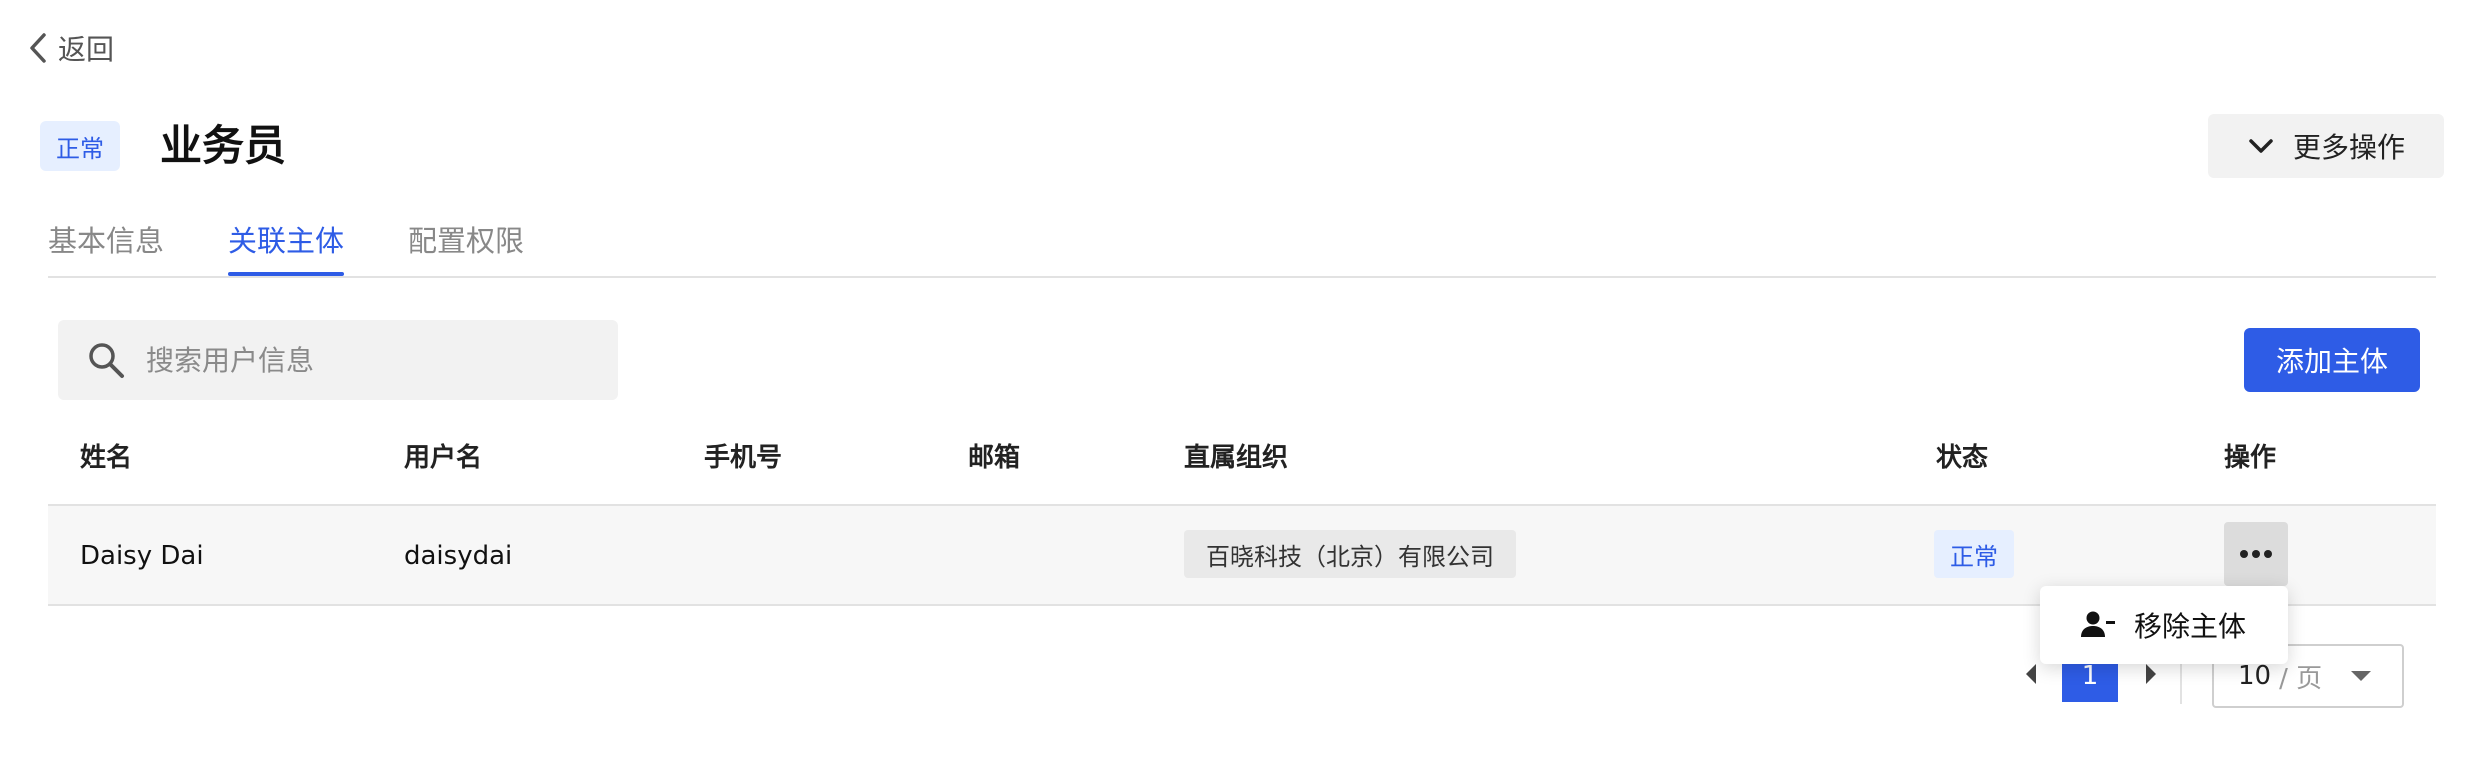 The width and height of the screenshot is (2476, 784). Describe the element at coordinates (2250, 458) in the screenshot. I see `column-header-actions: 操作` at that location.